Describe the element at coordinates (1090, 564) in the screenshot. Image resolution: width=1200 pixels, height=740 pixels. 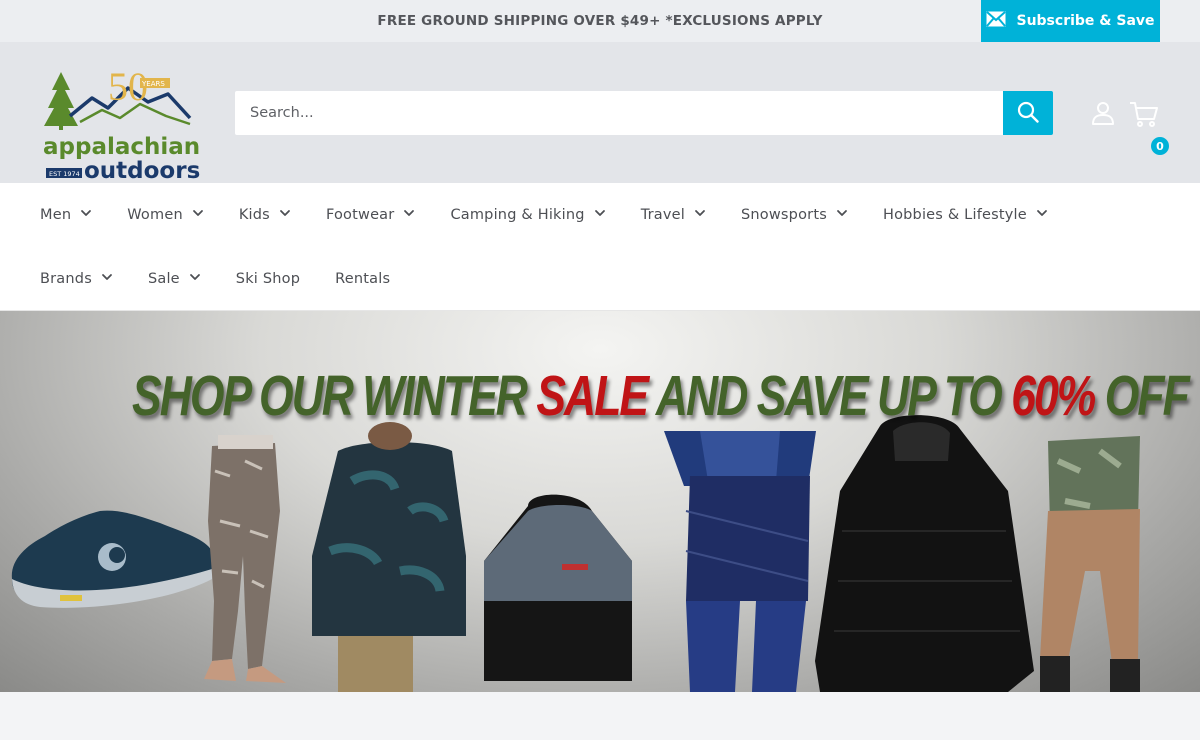
I see `ski-pants-image` at that location.